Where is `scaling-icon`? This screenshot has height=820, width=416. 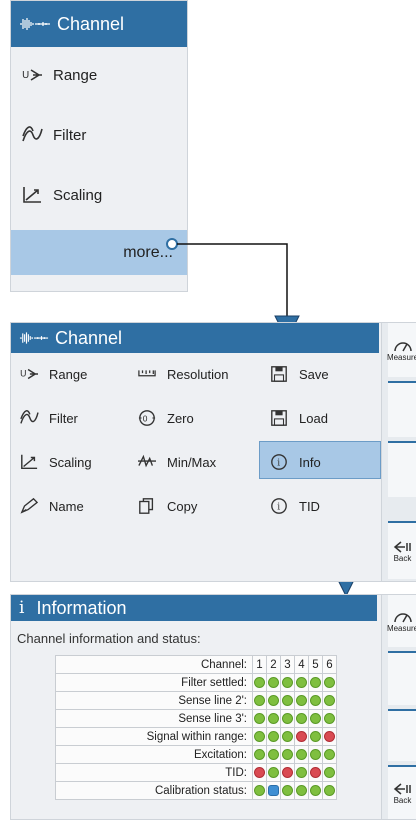
scaling-icon is located at coordinates (32, 195).